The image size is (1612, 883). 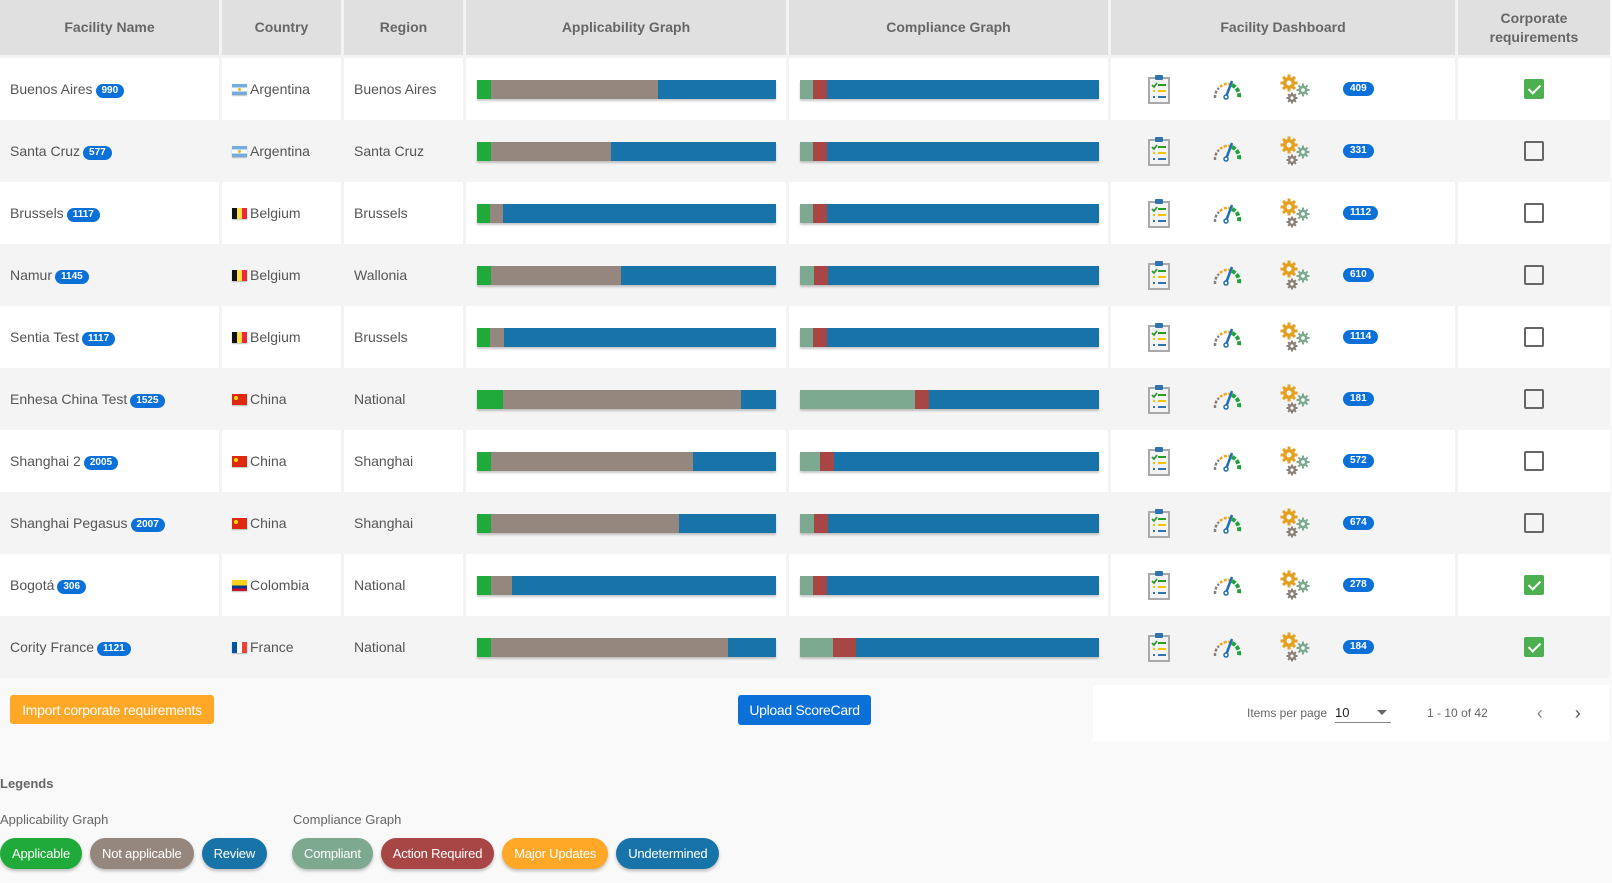 What do you see at coordinates (1358, 523) in the screenshot?
I see `dashboard-count-badge: 674` at bounding box center [1358, 523].